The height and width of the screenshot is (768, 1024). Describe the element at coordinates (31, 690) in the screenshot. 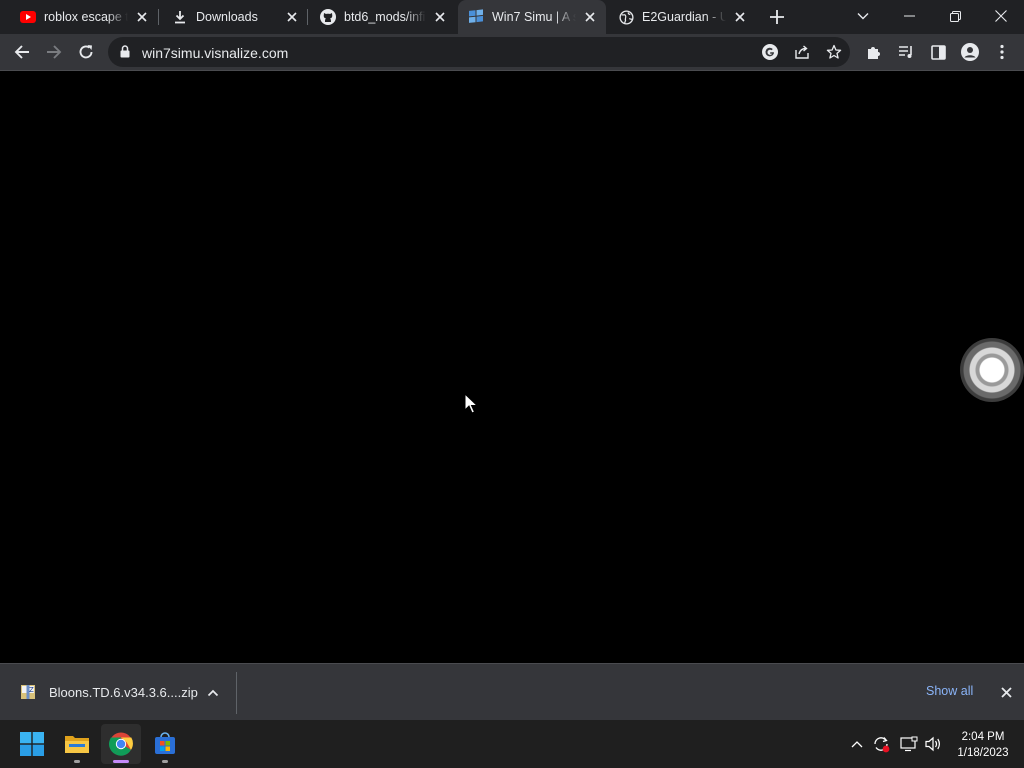

I see `svg-text: Z` at that location.